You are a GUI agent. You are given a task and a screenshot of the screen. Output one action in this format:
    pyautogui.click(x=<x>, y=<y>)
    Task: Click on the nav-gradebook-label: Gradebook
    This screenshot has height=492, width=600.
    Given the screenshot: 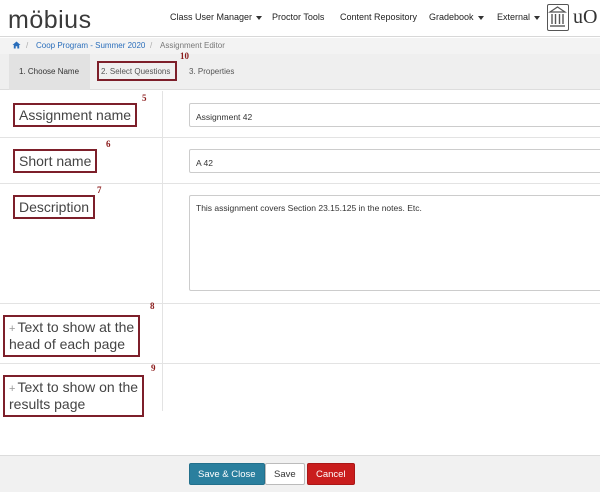 What is the action you would take?
    pyautogui.click(x=451, y=17)
    